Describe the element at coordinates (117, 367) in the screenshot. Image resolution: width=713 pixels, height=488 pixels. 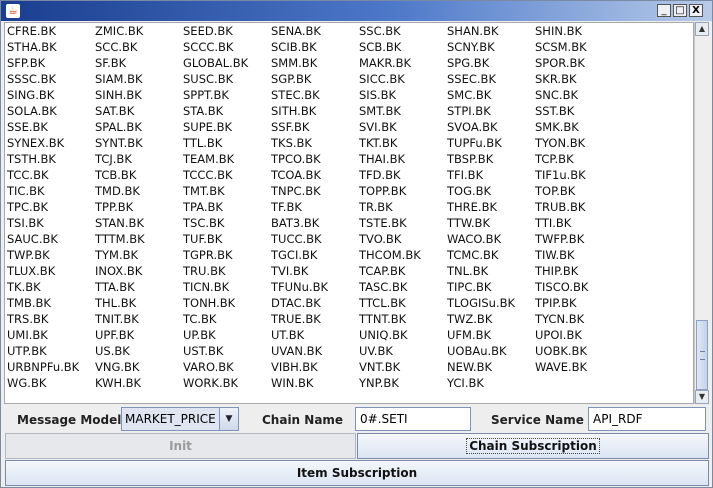
I see `list-item: VNG.BK` at that location.